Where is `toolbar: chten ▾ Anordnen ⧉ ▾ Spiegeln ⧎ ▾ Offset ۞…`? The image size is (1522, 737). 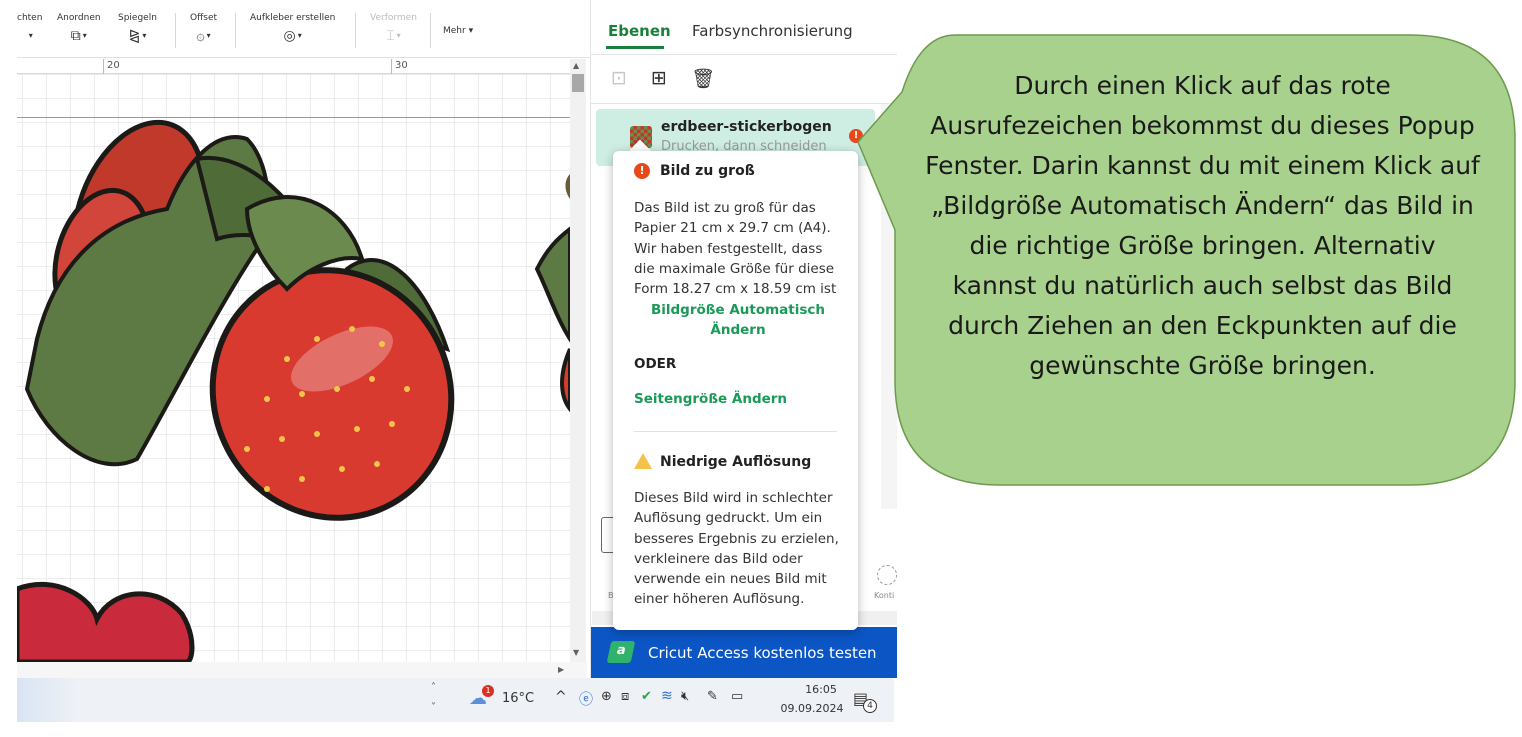
toolbar: chten ▾ Anordnen ⧉ ▾ Spiegeln ⧎ ▾ Offset ۞… is located at coordinates (303, 29).